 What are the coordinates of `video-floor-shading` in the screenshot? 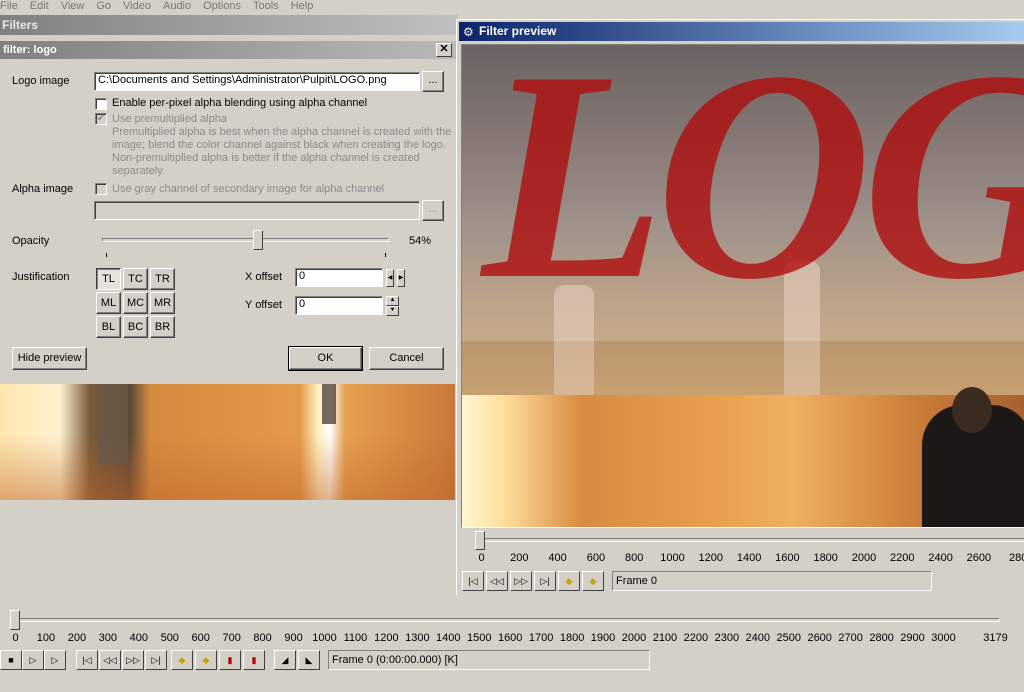 It's located at (227, 467).